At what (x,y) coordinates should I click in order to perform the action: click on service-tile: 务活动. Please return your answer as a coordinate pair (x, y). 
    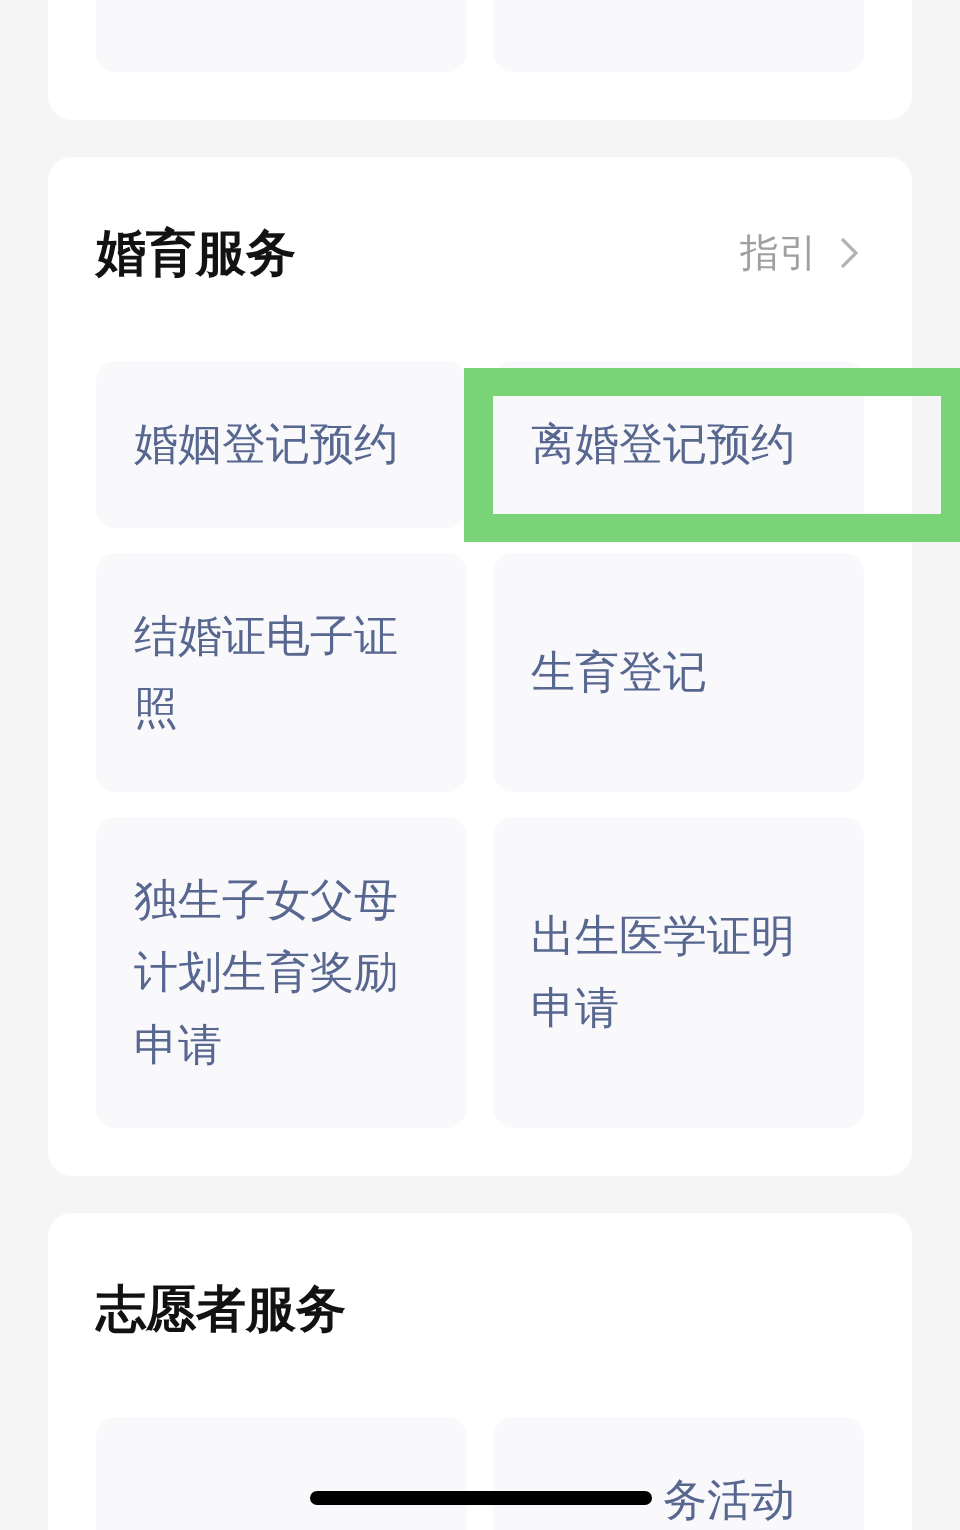
    Looking at the image, I should click on (678, 1473).